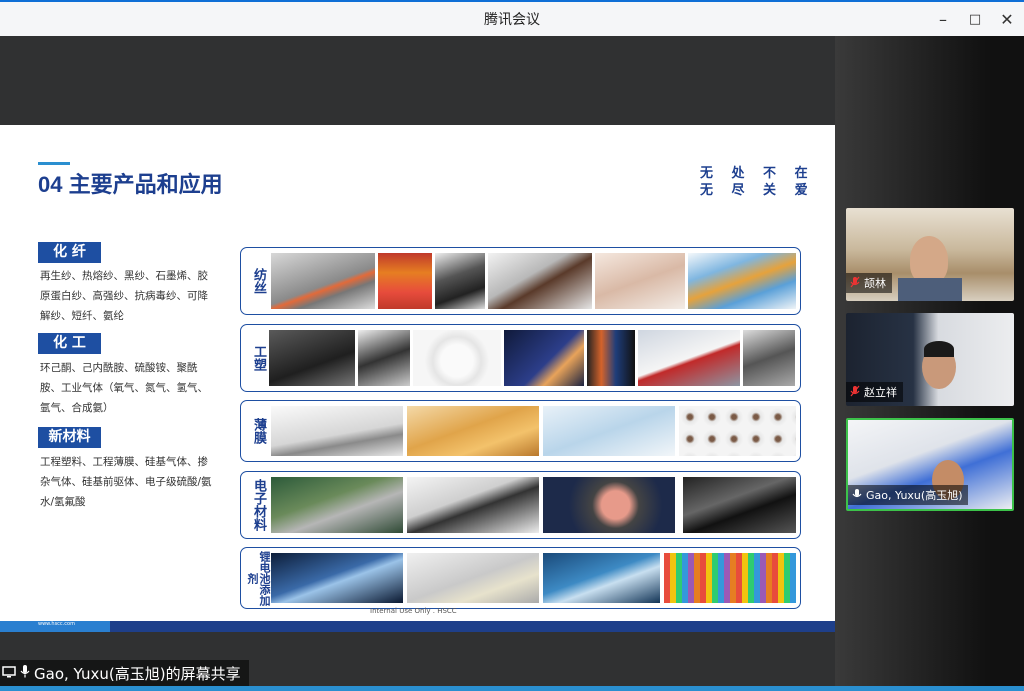 The image size is (1024, 691). Describe the element at coordinates (258, 281) in the screenshot. I see `row-label: 纺丝` at that location.